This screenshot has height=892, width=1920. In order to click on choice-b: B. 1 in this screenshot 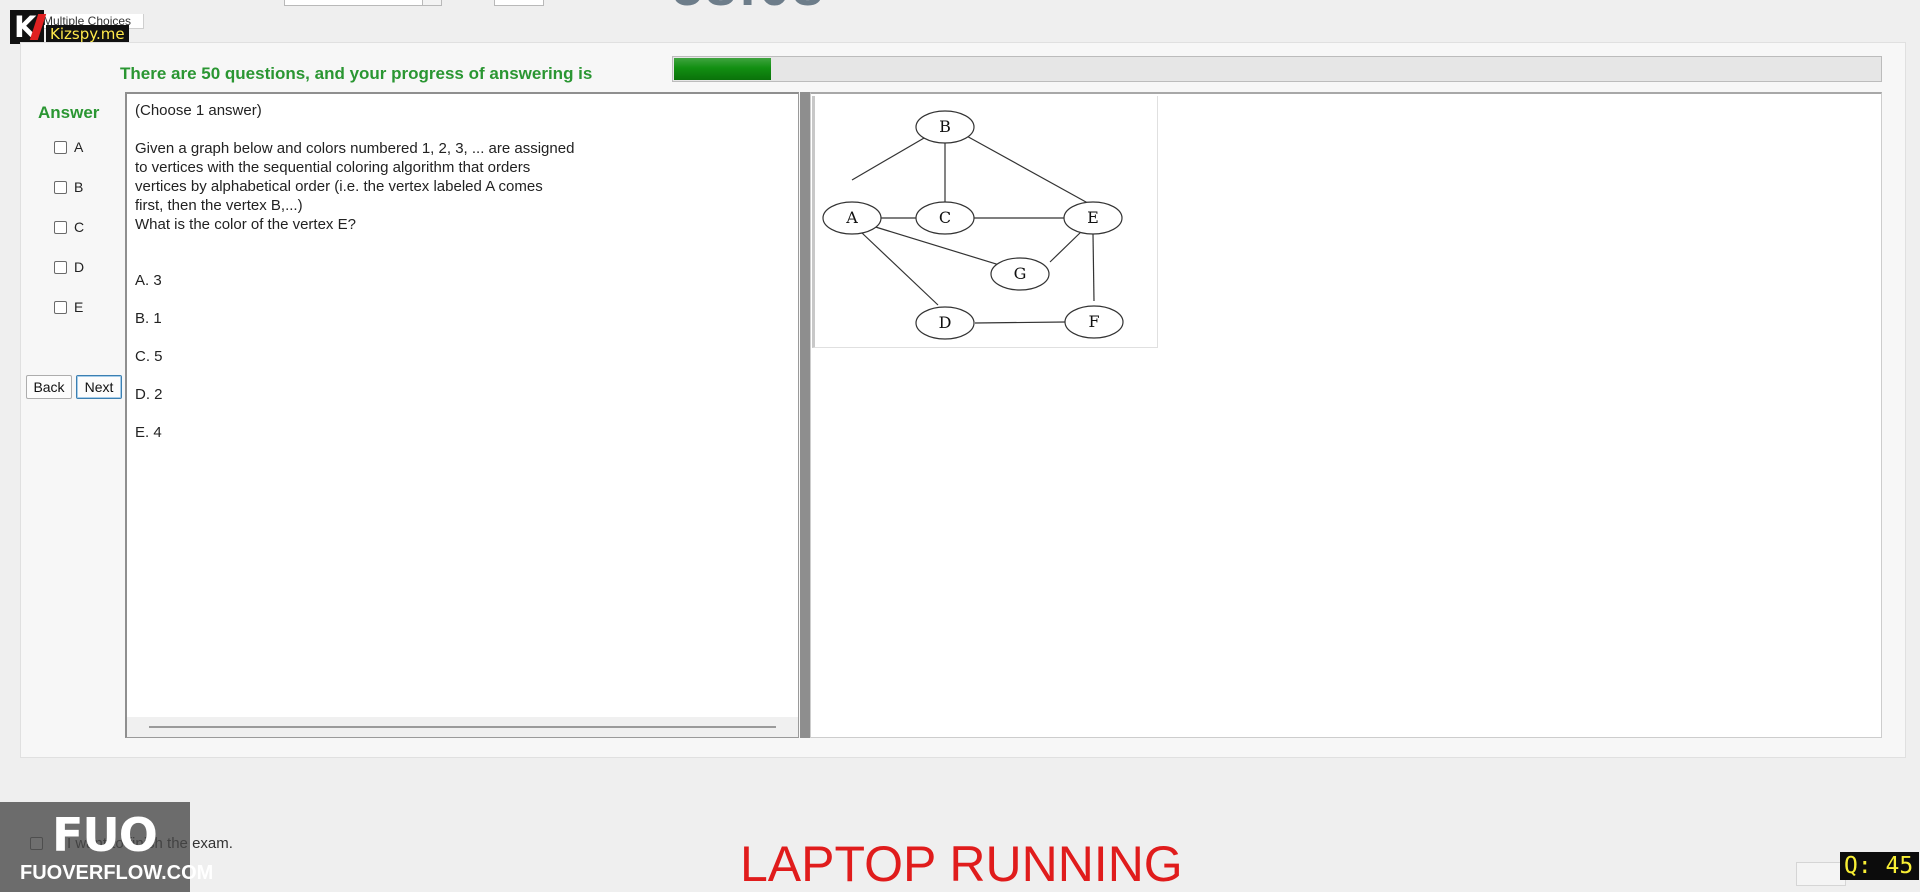, I will do `click(148, 318)`.